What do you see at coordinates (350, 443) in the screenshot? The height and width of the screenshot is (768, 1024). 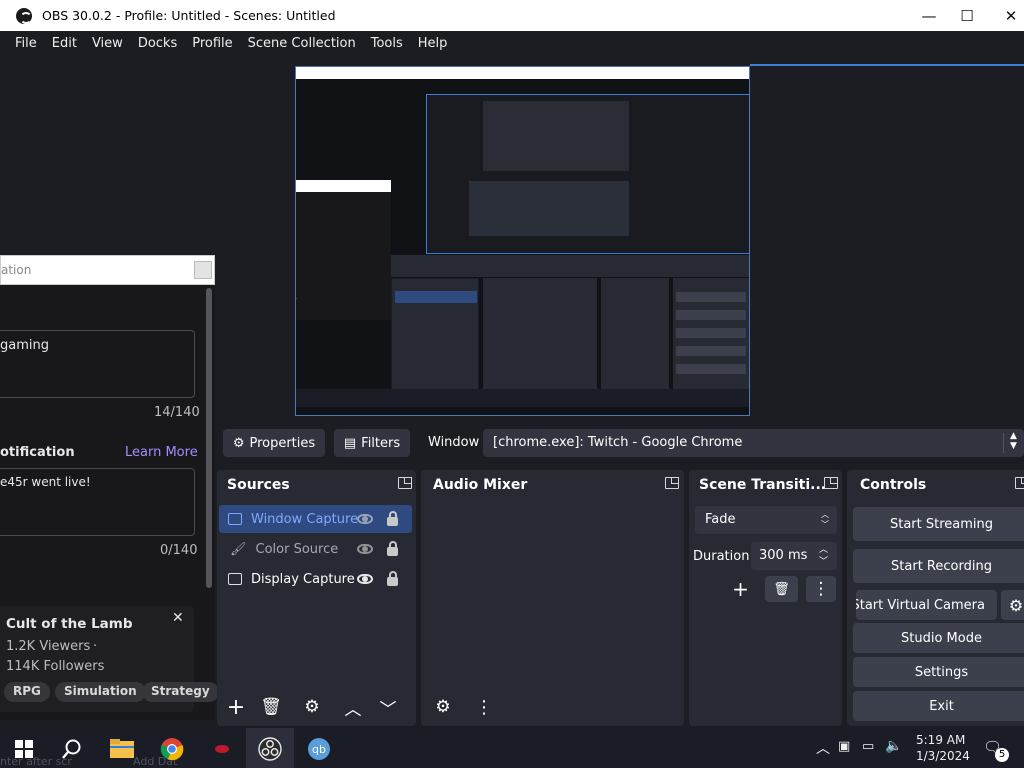 I see `filter-icon: ▤` at bounding box center [350, 443].